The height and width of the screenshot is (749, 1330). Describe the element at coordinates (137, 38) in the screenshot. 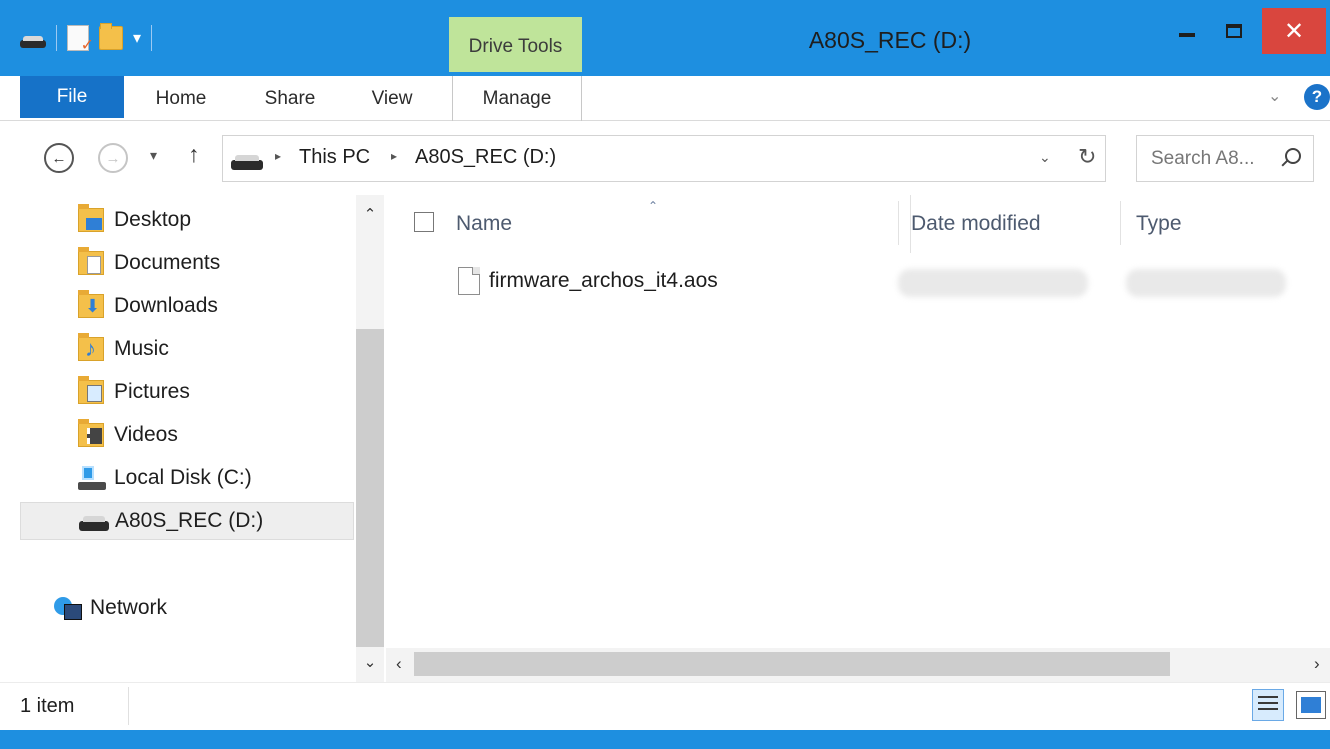

I see `customize-toolbar-icon: ▾` at that location.